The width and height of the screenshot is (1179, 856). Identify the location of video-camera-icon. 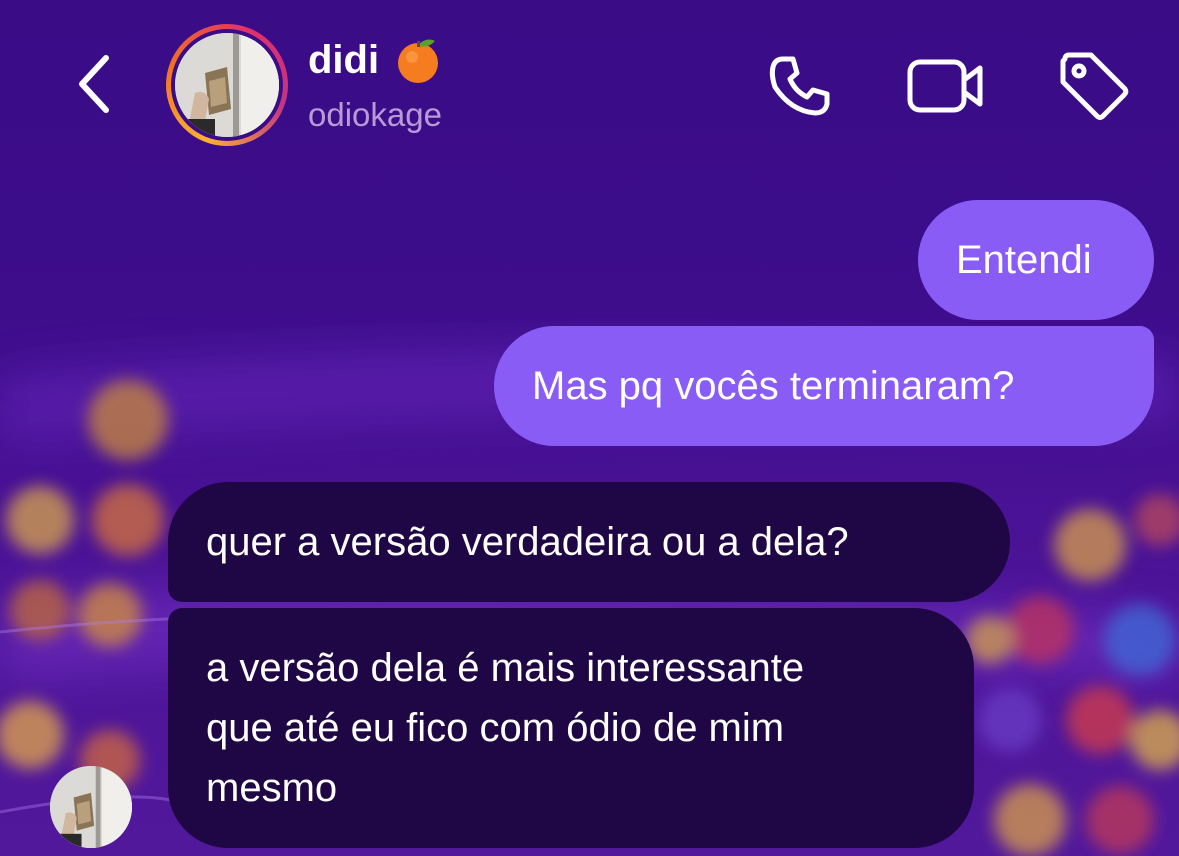
(945, 86).